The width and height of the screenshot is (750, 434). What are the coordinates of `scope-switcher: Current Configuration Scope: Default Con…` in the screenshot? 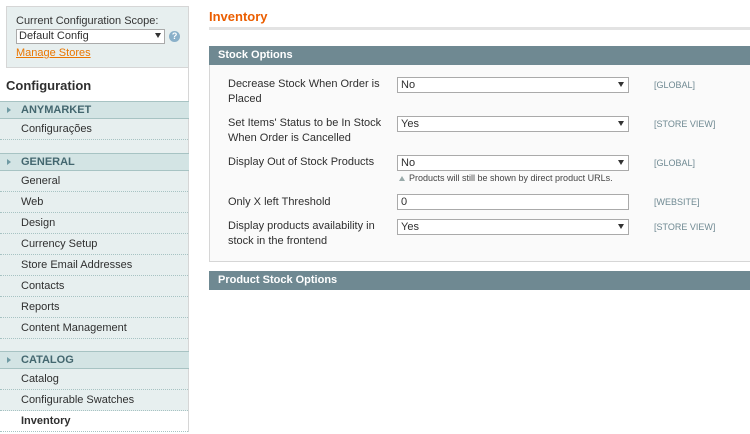 It's located at (97, 37).